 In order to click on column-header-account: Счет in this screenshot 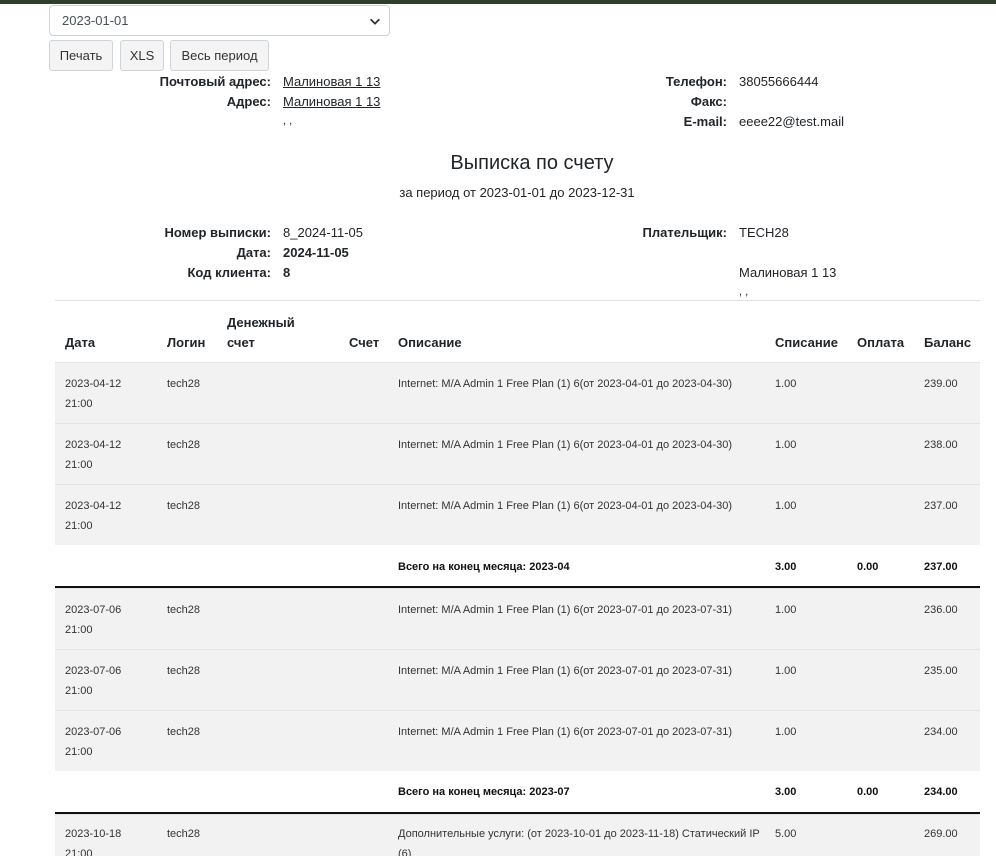, I will do `click(364, 342)`.